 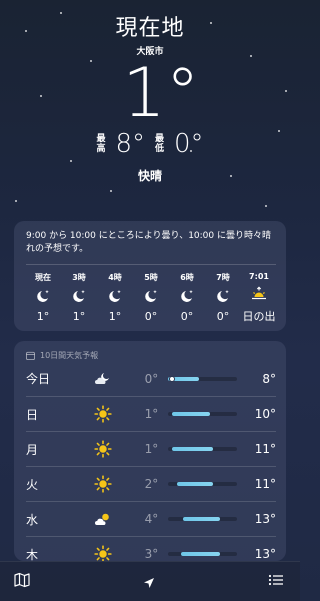 What do you see at coordinates (259, 276) in the screenshot?
I see `hour-label: 7:01` at bounding box center [259, 276].